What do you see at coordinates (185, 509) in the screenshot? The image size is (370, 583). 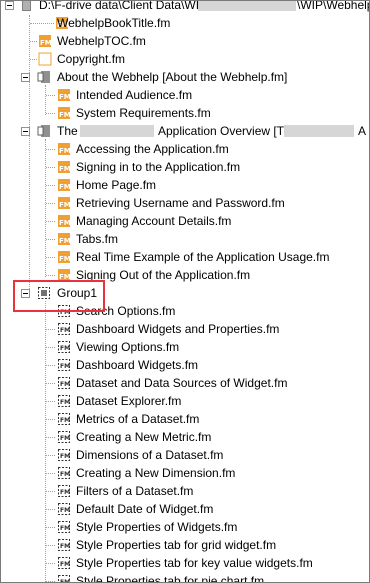 I see `tree-item: FM Default Date of Widget.fm` at bounding box center [185, 509].